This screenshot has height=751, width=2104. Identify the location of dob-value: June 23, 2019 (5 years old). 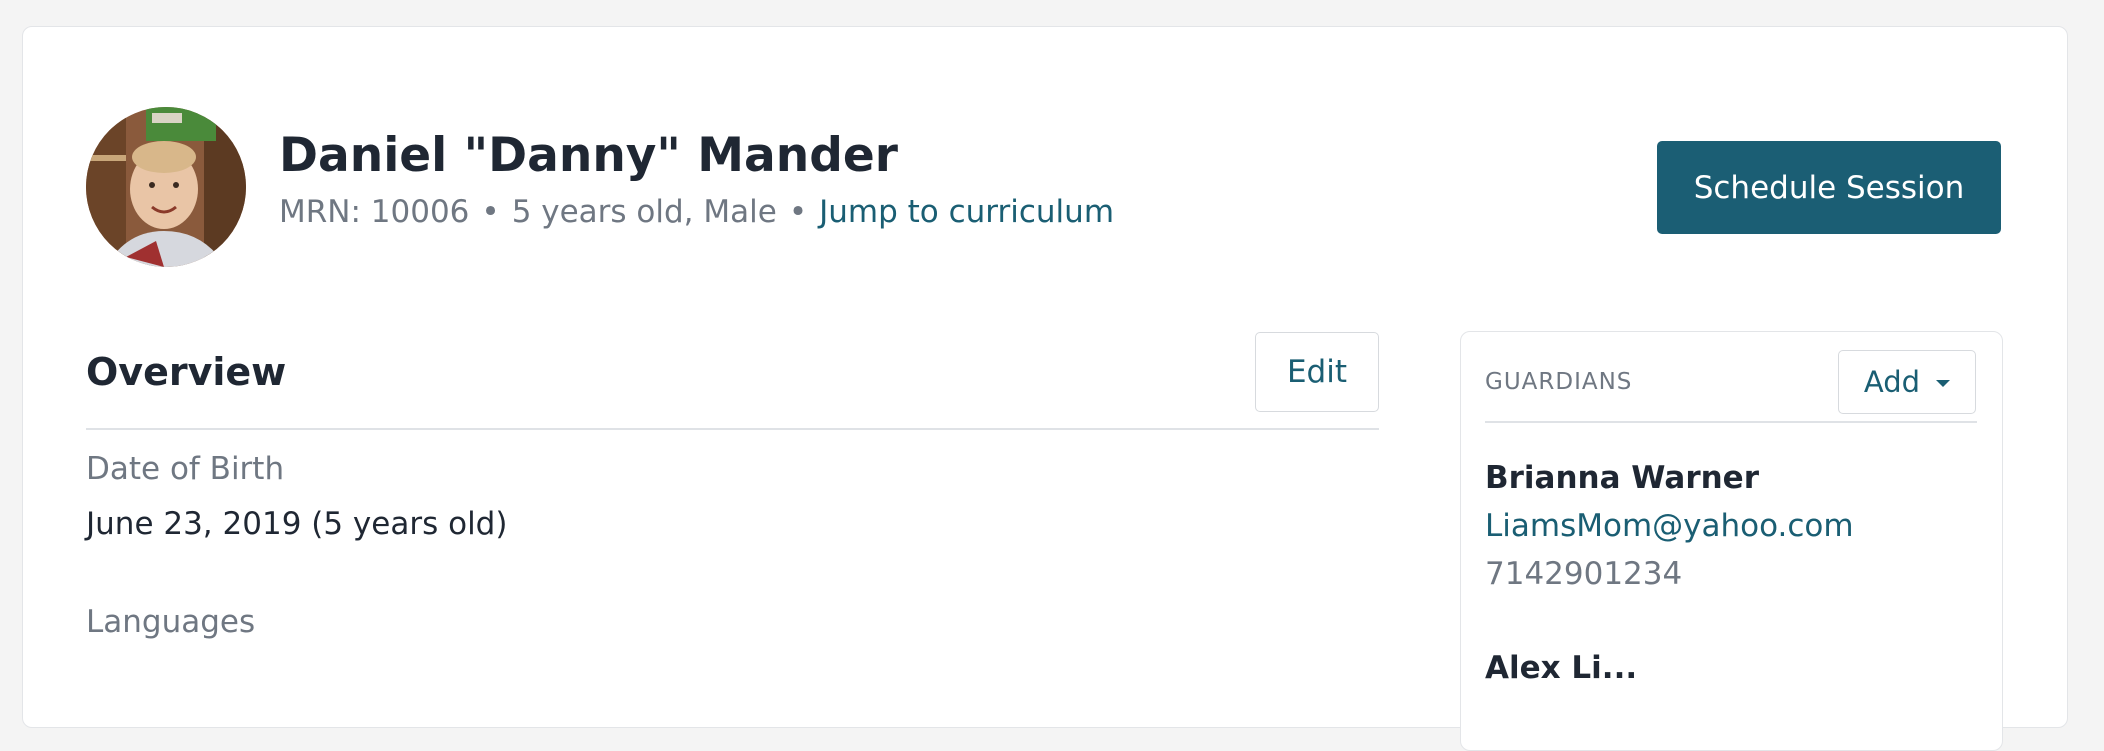
(297, 524).